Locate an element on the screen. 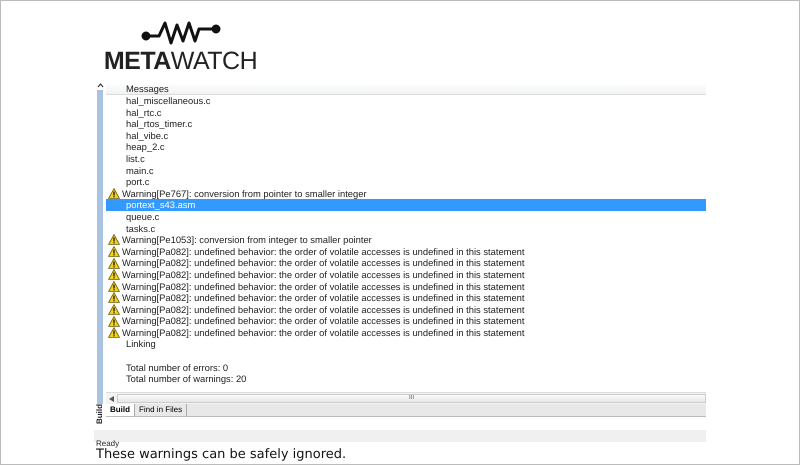 Image resolution: width=800 pixels, height=465 pixels. message-text: port.c is located at coordinates (138, 182).